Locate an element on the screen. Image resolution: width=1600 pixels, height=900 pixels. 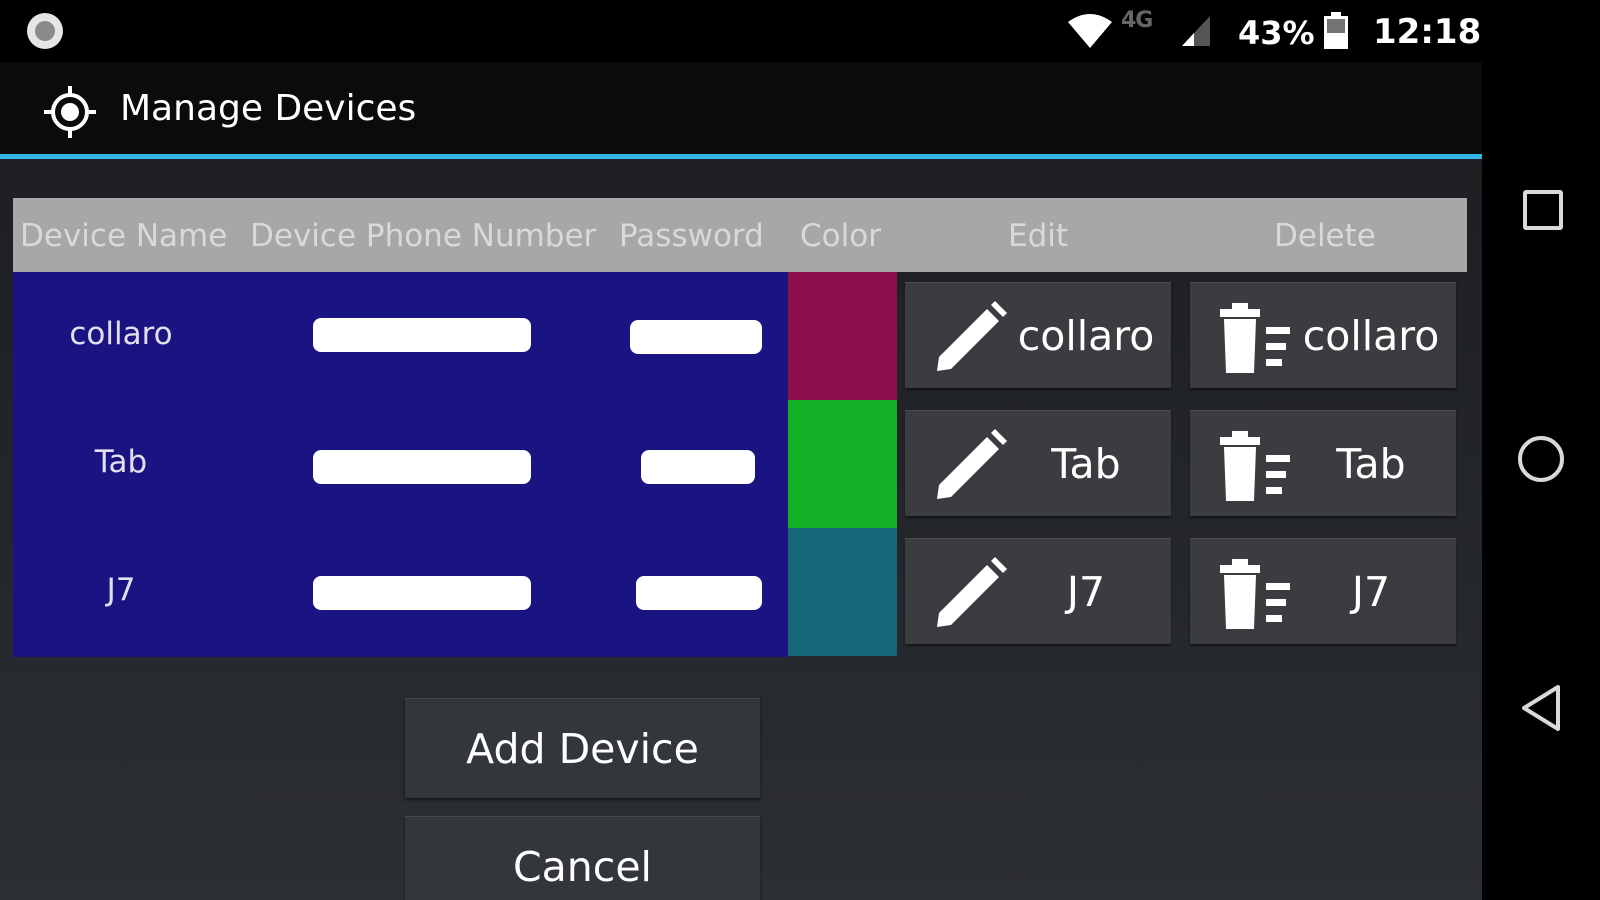
navigation-bar is located at coordinates (1541, 450).